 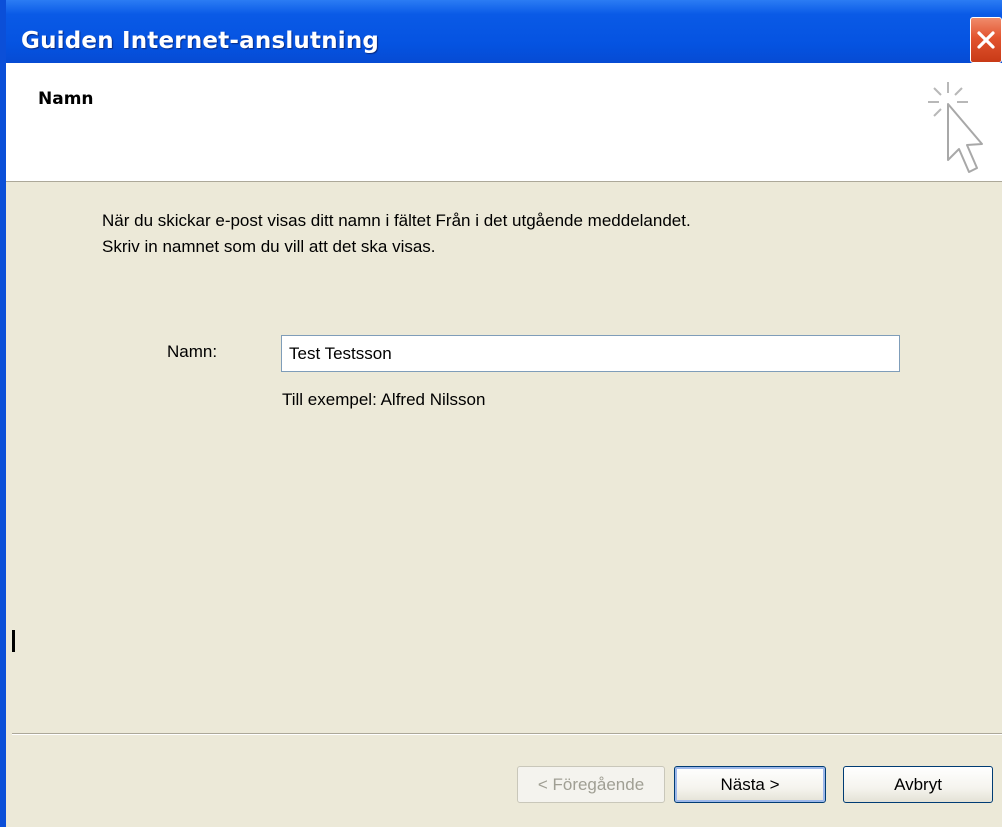 I want to click on close-icon, so click(x=986, y=40).